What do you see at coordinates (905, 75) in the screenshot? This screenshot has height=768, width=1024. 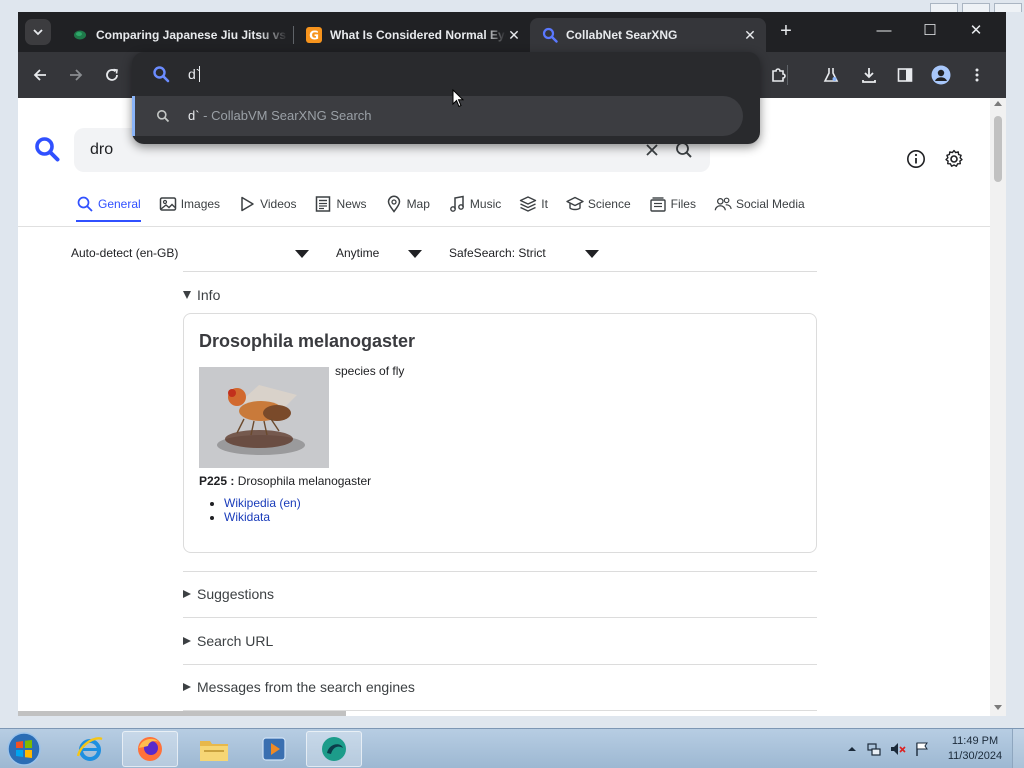 I see `side-panel-button` at bounding box center [905, 75].